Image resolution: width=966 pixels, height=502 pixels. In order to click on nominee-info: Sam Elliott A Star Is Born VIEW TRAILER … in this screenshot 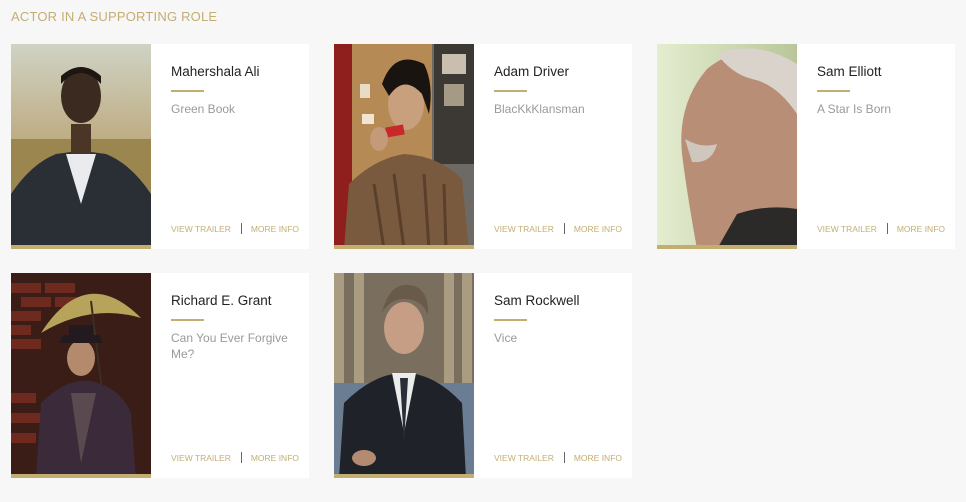, I will do `click(881, 146)`.